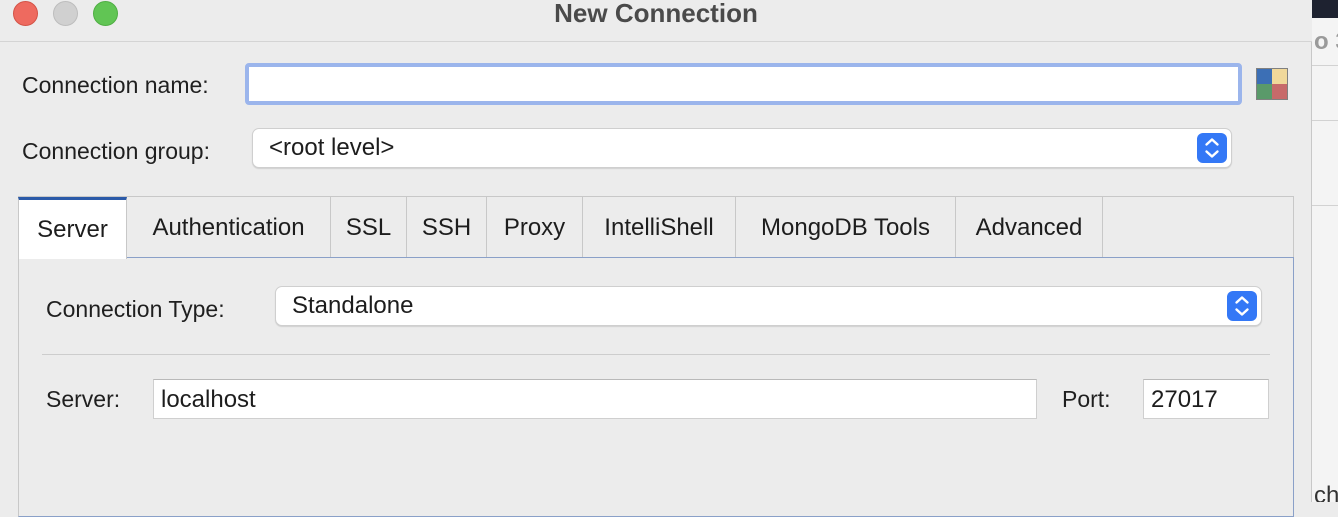  What do you see at coordinates (447, 227) in the screenshot?
I see `tab-ssh: SSH` at bounding box center [447, 227].